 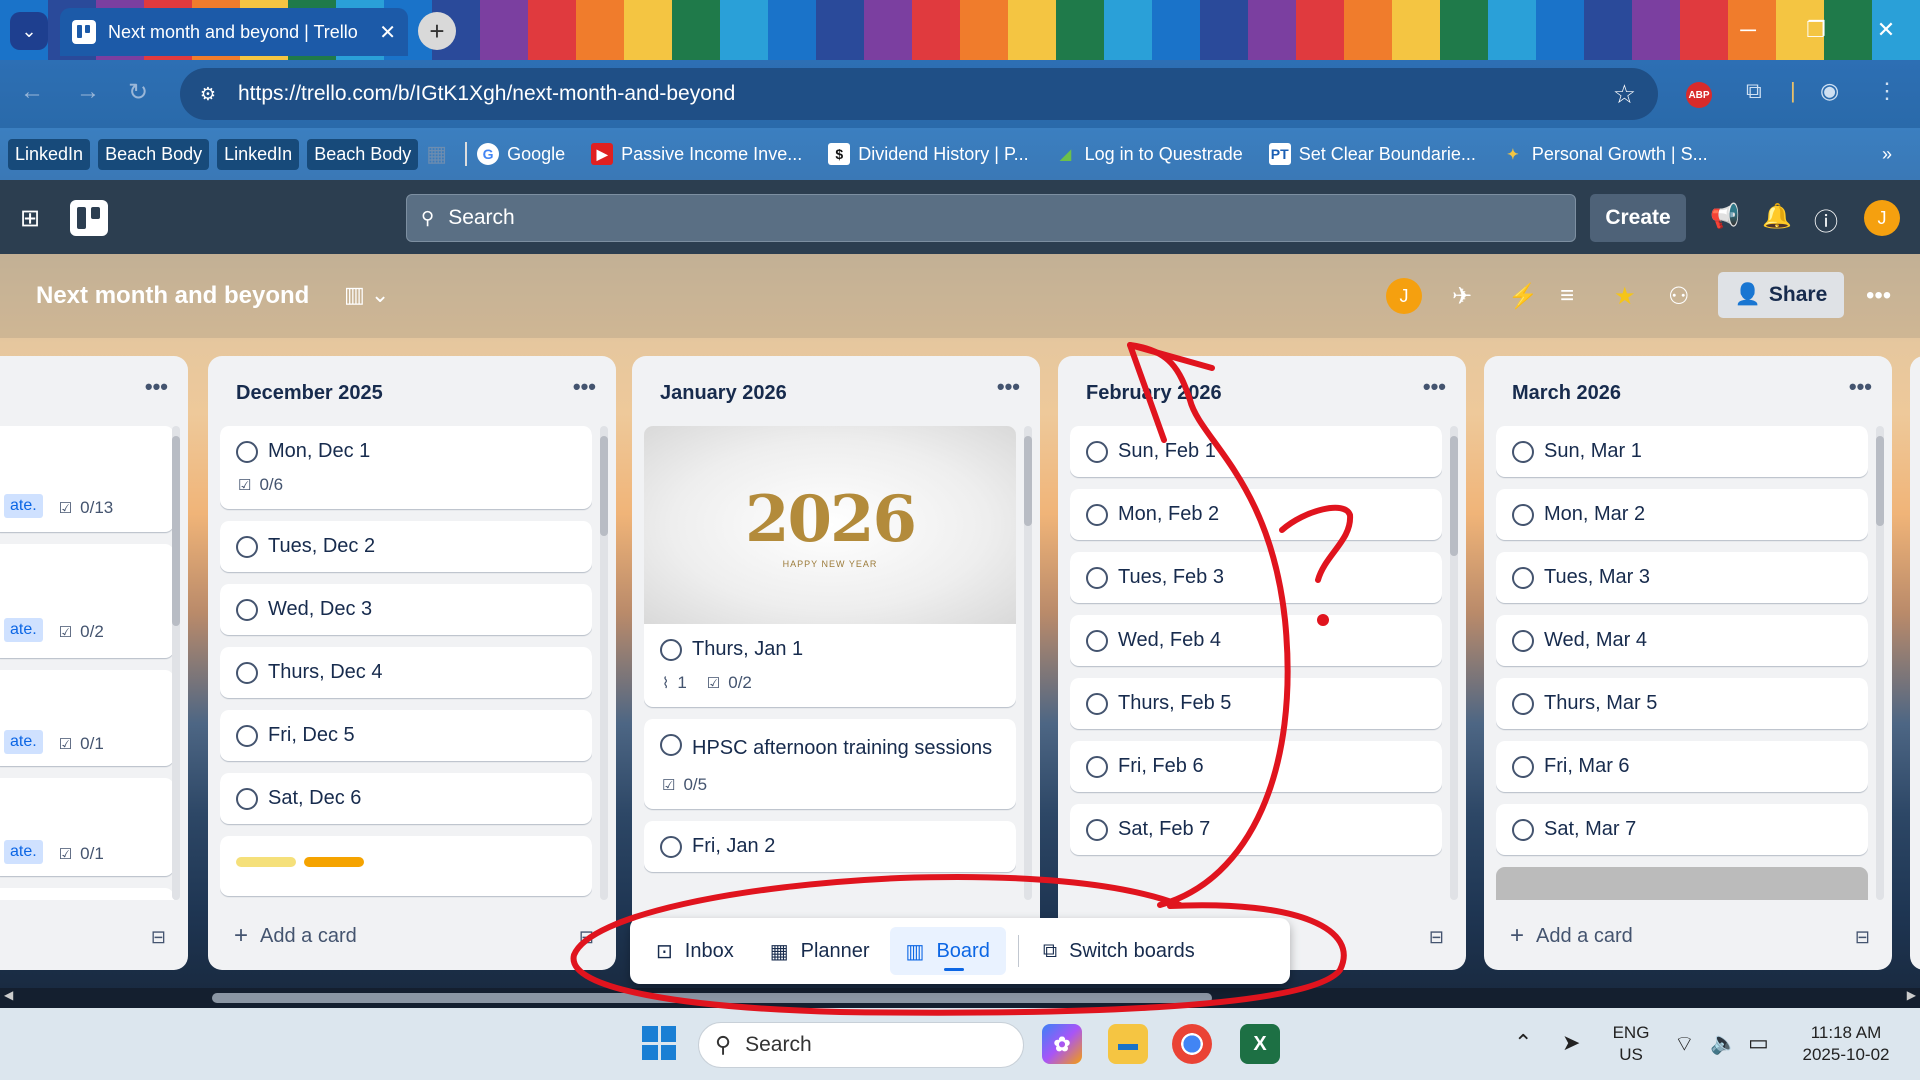 What do you see at coordinates (29, 31) in the screenshot?
I see `tab-search-button: ⌄` at bounding box center [29, 31].